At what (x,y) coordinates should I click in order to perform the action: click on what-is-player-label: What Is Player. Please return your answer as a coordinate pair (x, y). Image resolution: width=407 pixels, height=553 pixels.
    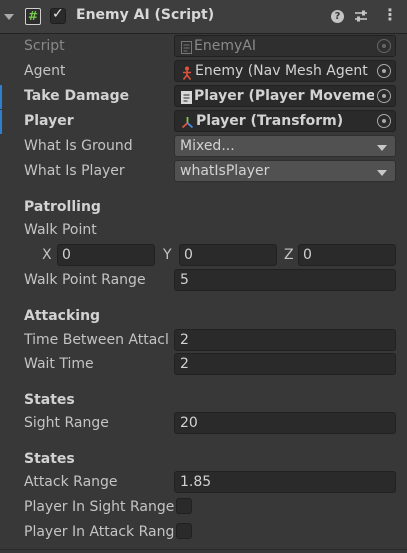
    Looking at the image, I should click on (74, 171).